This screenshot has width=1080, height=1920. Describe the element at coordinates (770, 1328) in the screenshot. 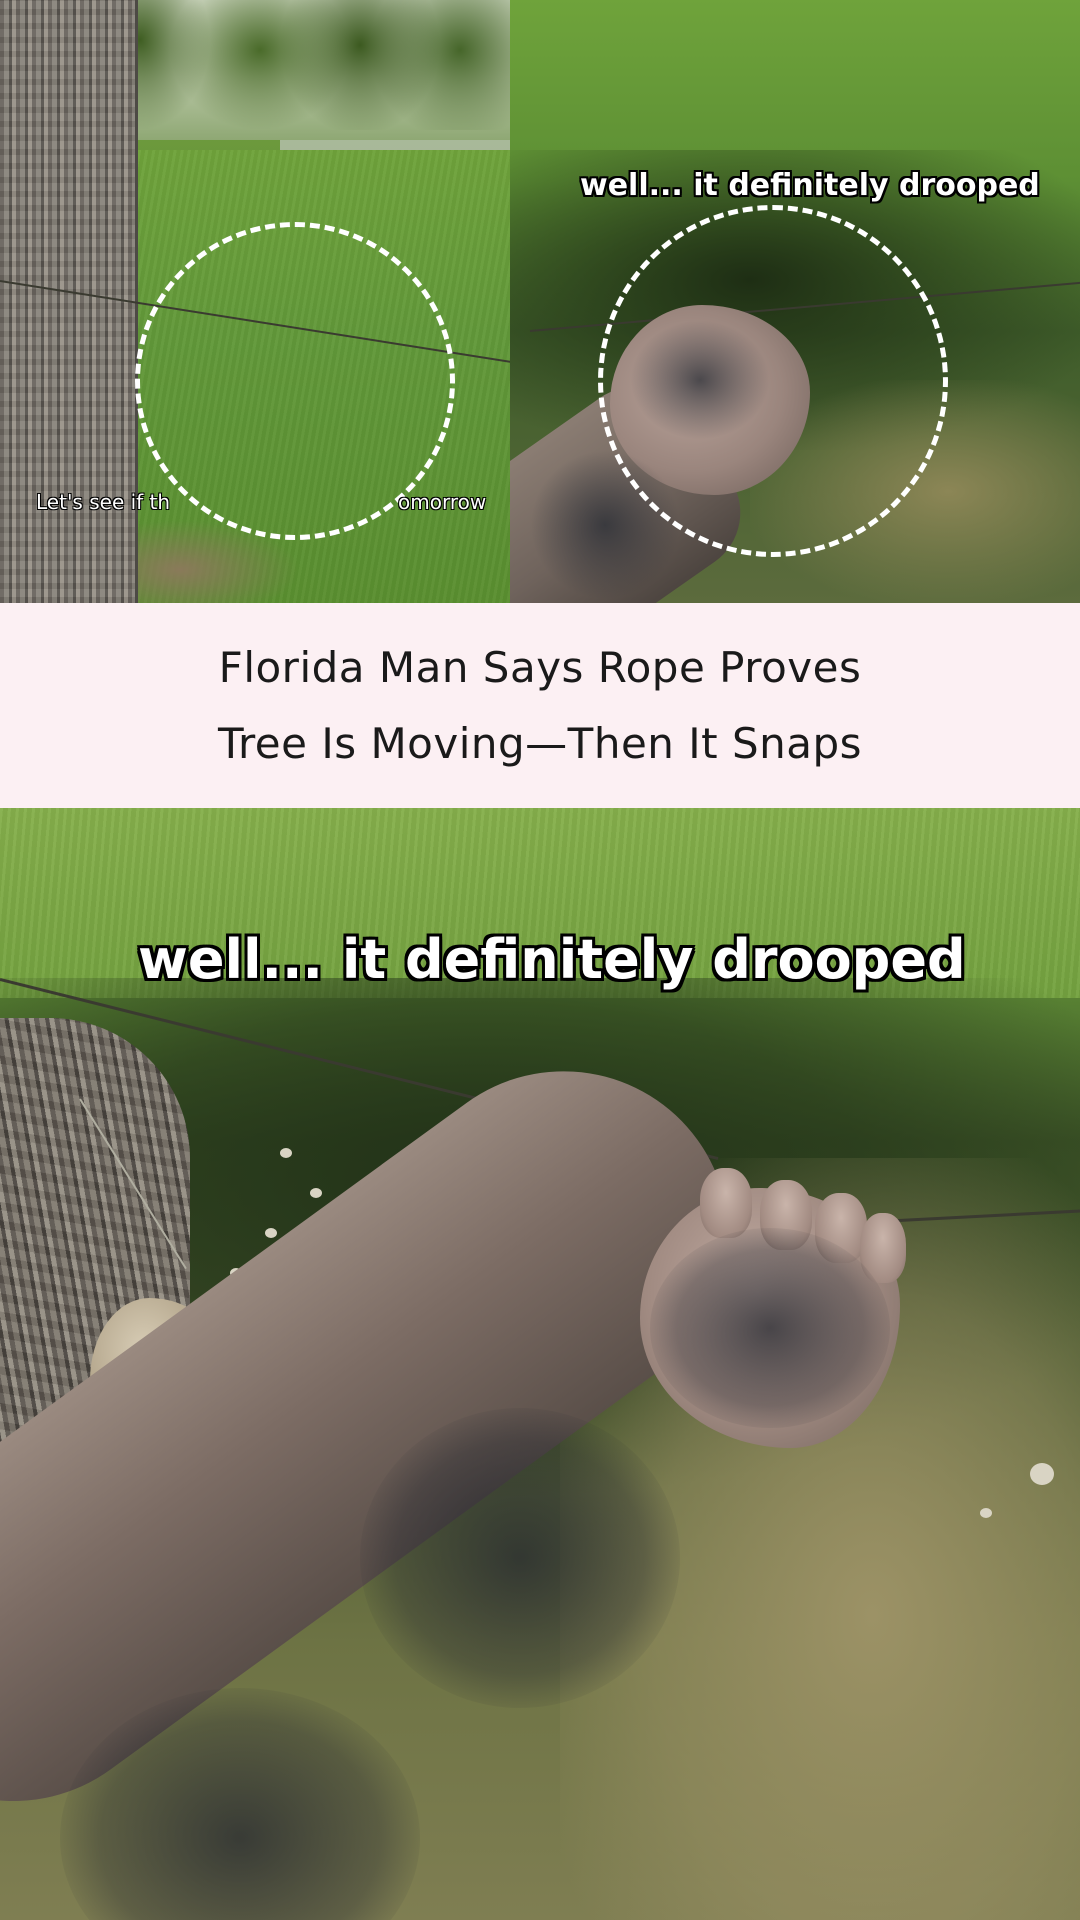

I see `hand-tattoo` at that location.